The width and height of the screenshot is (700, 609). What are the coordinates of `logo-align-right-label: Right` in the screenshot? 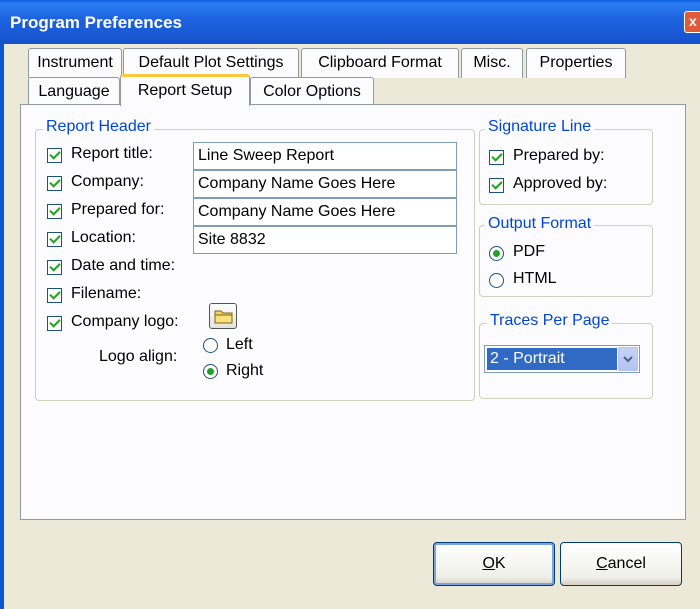 It's located at (245, 370).